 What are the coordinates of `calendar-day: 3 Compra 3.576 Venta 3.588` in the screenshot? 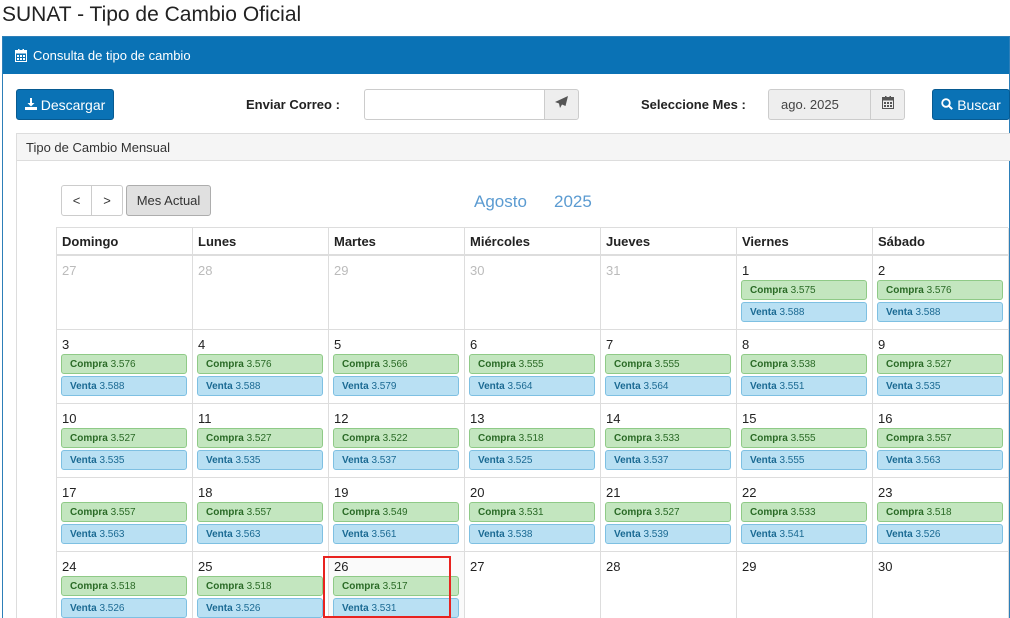 It's located at (125, 367).